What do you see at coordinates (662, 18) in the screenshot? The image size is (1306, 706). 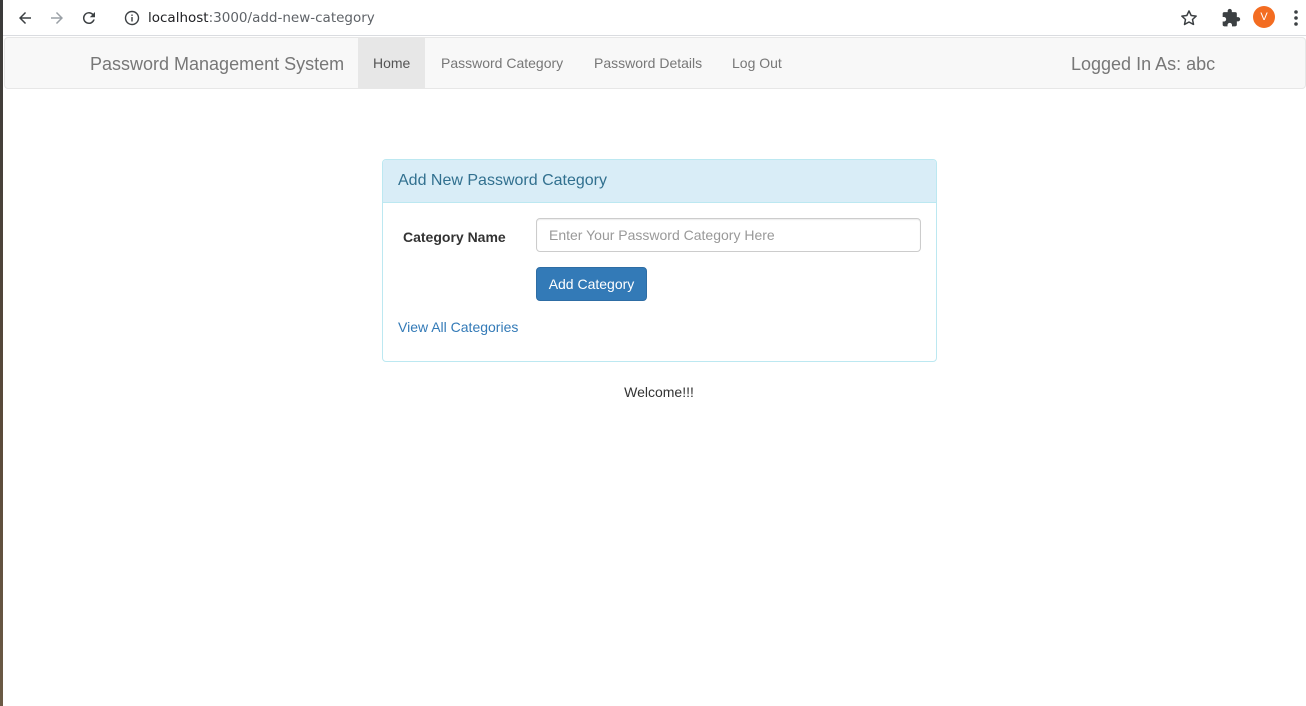 I see `address-bar: localhost:3000/add-new-category` at bounding box center [662, 18].